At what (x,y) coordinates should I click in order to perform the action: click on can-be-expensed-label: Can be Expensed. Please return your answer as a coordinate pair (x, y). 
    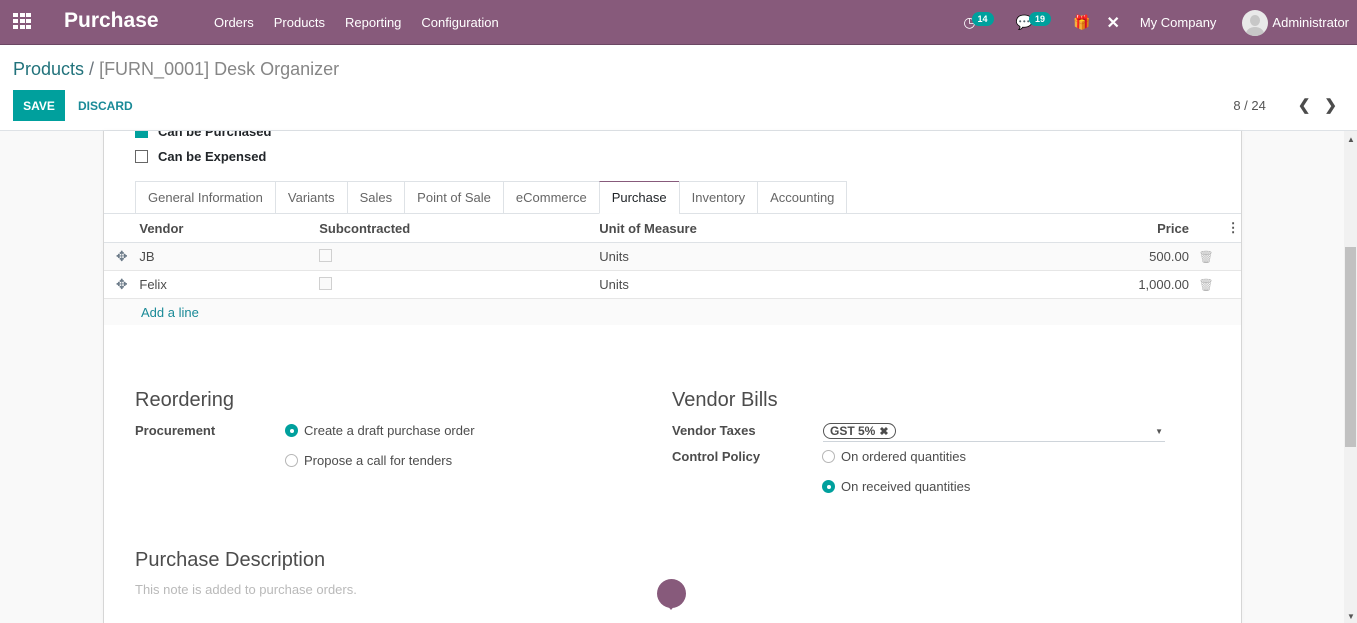
    Looking at the image, I should click on (212, 156).